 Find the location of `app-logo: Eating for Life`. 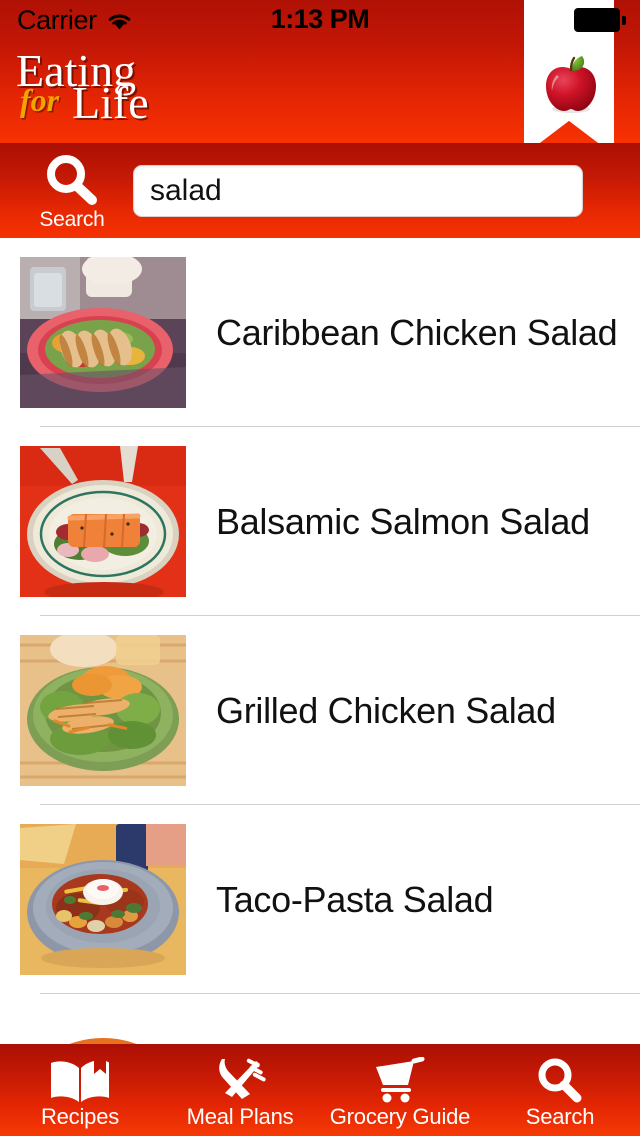

app-logo: Eating for Life is located at coordinates (144, 93).